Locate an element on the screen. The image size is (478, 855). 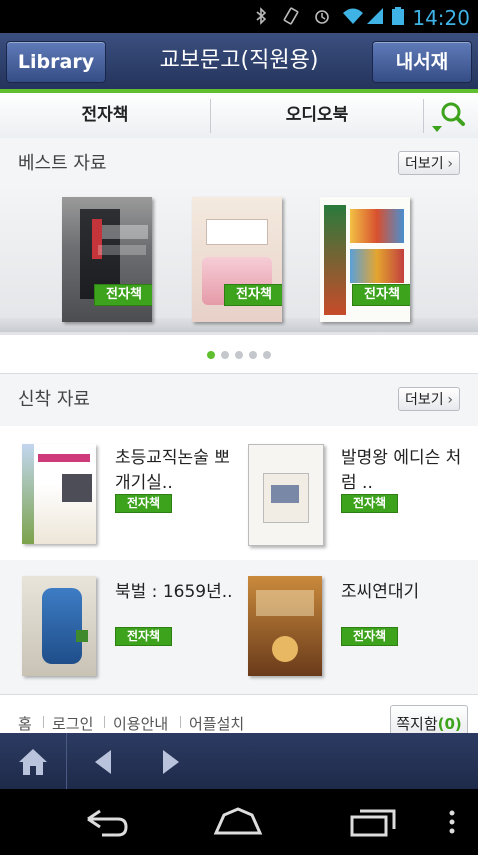
best-more-button: 더보기 › is located at coordinates (429, 163).